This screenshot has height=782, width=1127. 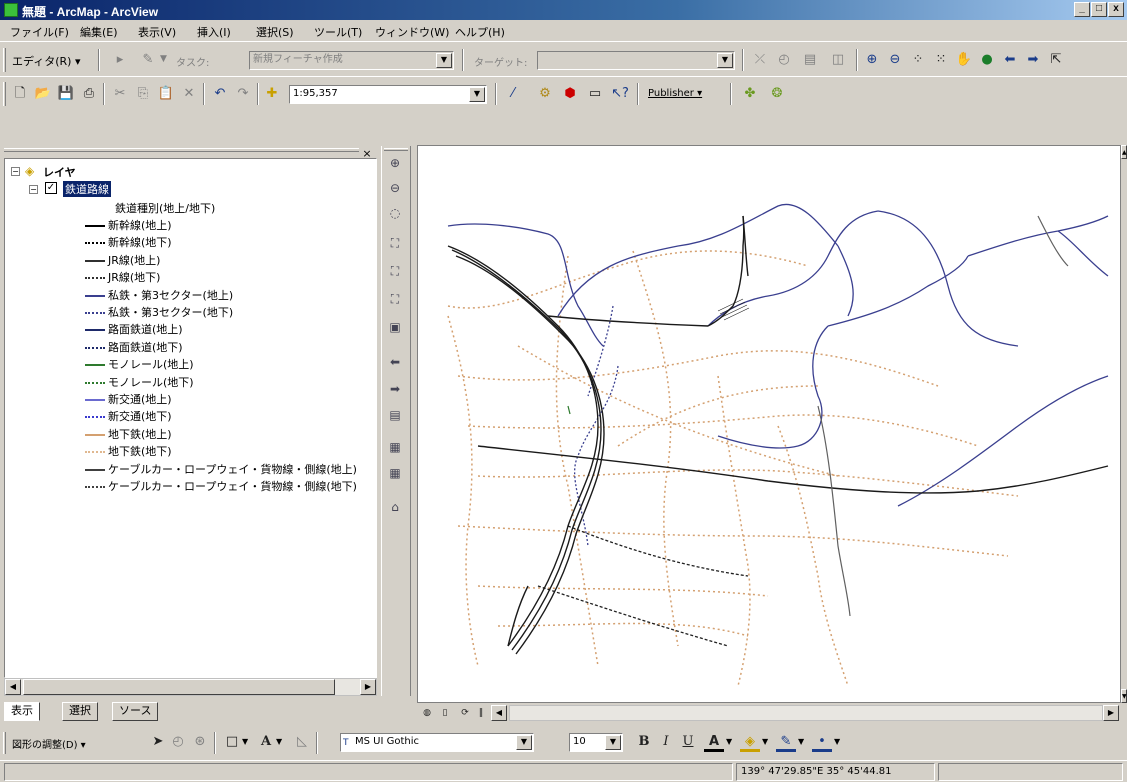 I want to click on fixed-zoom-out-icon: ⁙, so click(x=941, y=60).